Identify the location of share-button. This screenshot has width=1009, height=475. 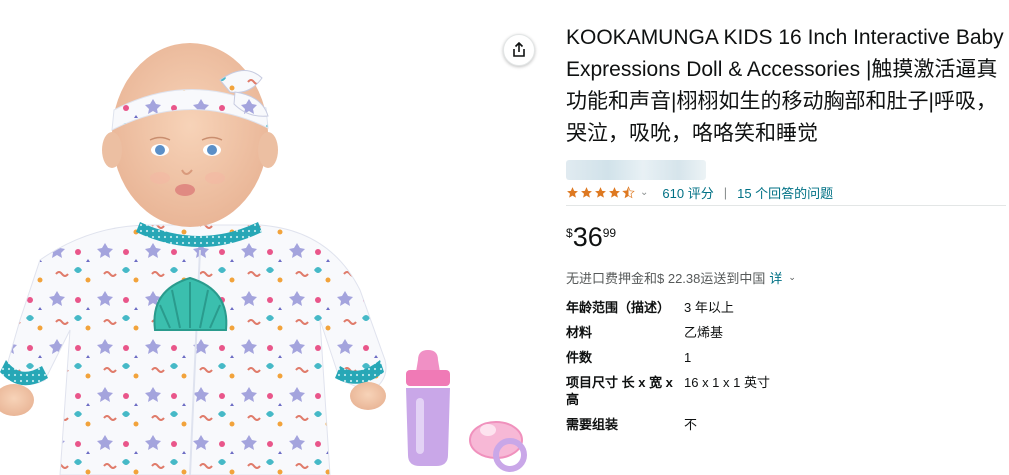
(519, 50).